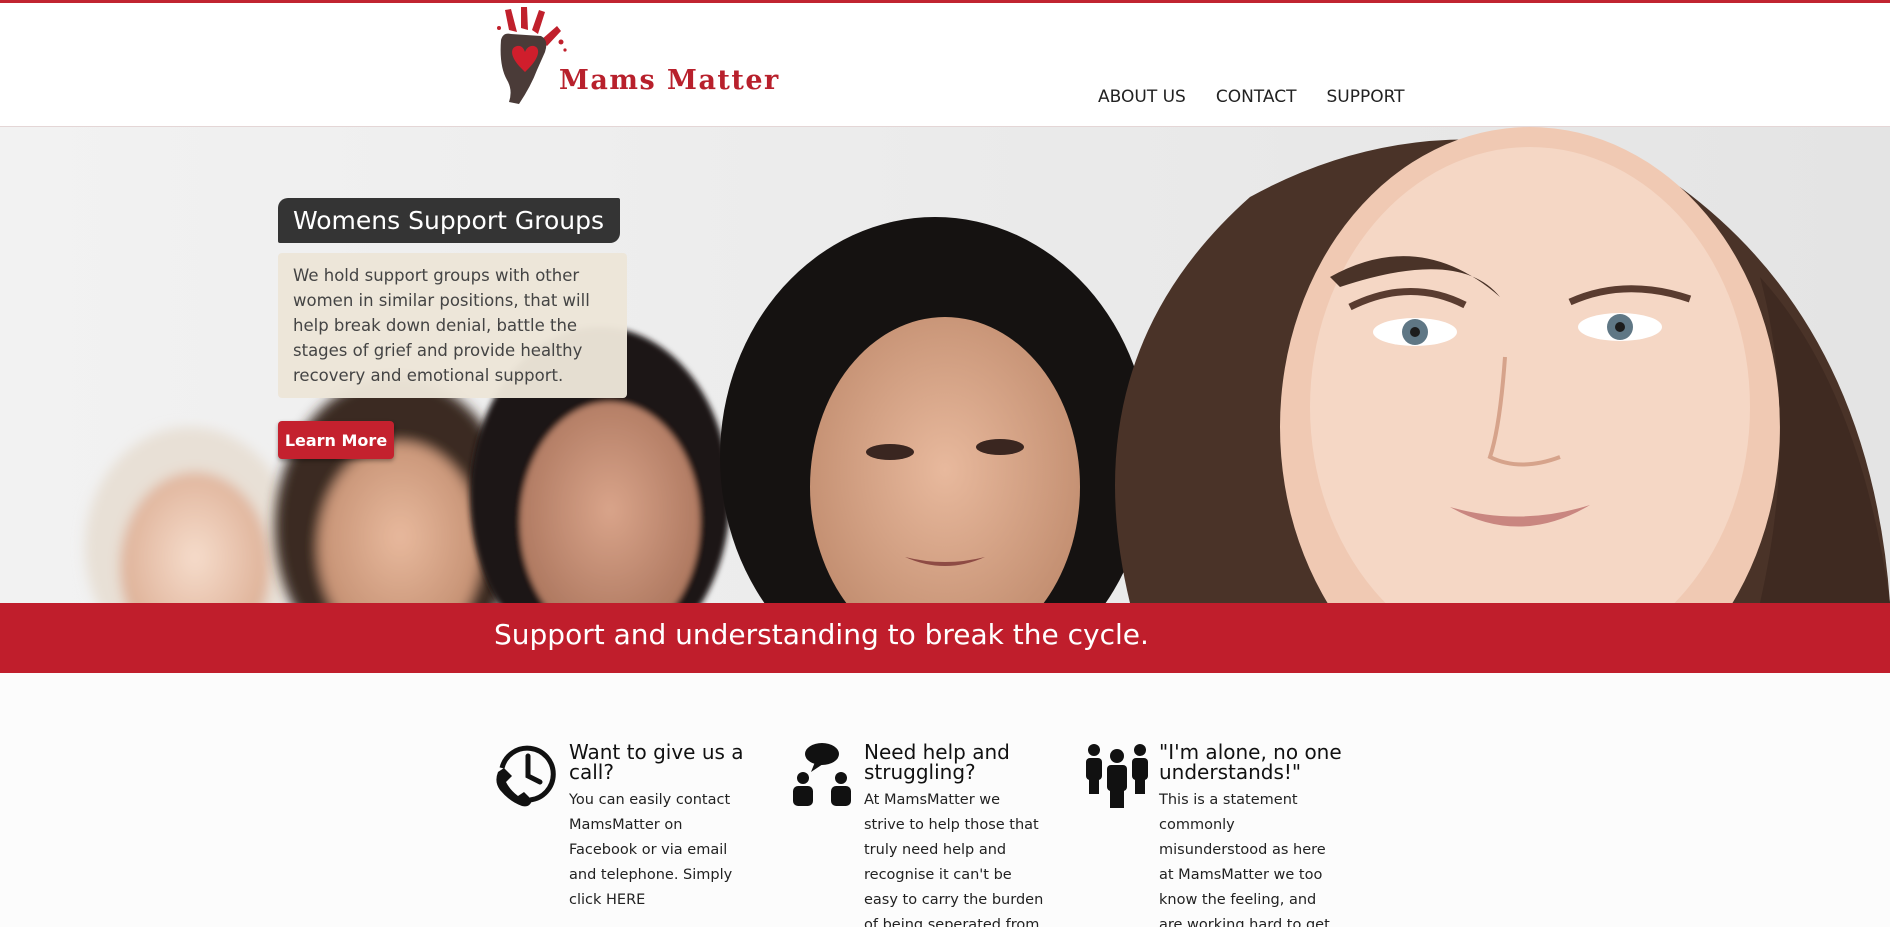 This screenshot has width=1890, height=927. What do you see at coordinates (669, 80) in the screenshot?
I see `brand-name: Mams Matter` at bounding box center [669, 80].